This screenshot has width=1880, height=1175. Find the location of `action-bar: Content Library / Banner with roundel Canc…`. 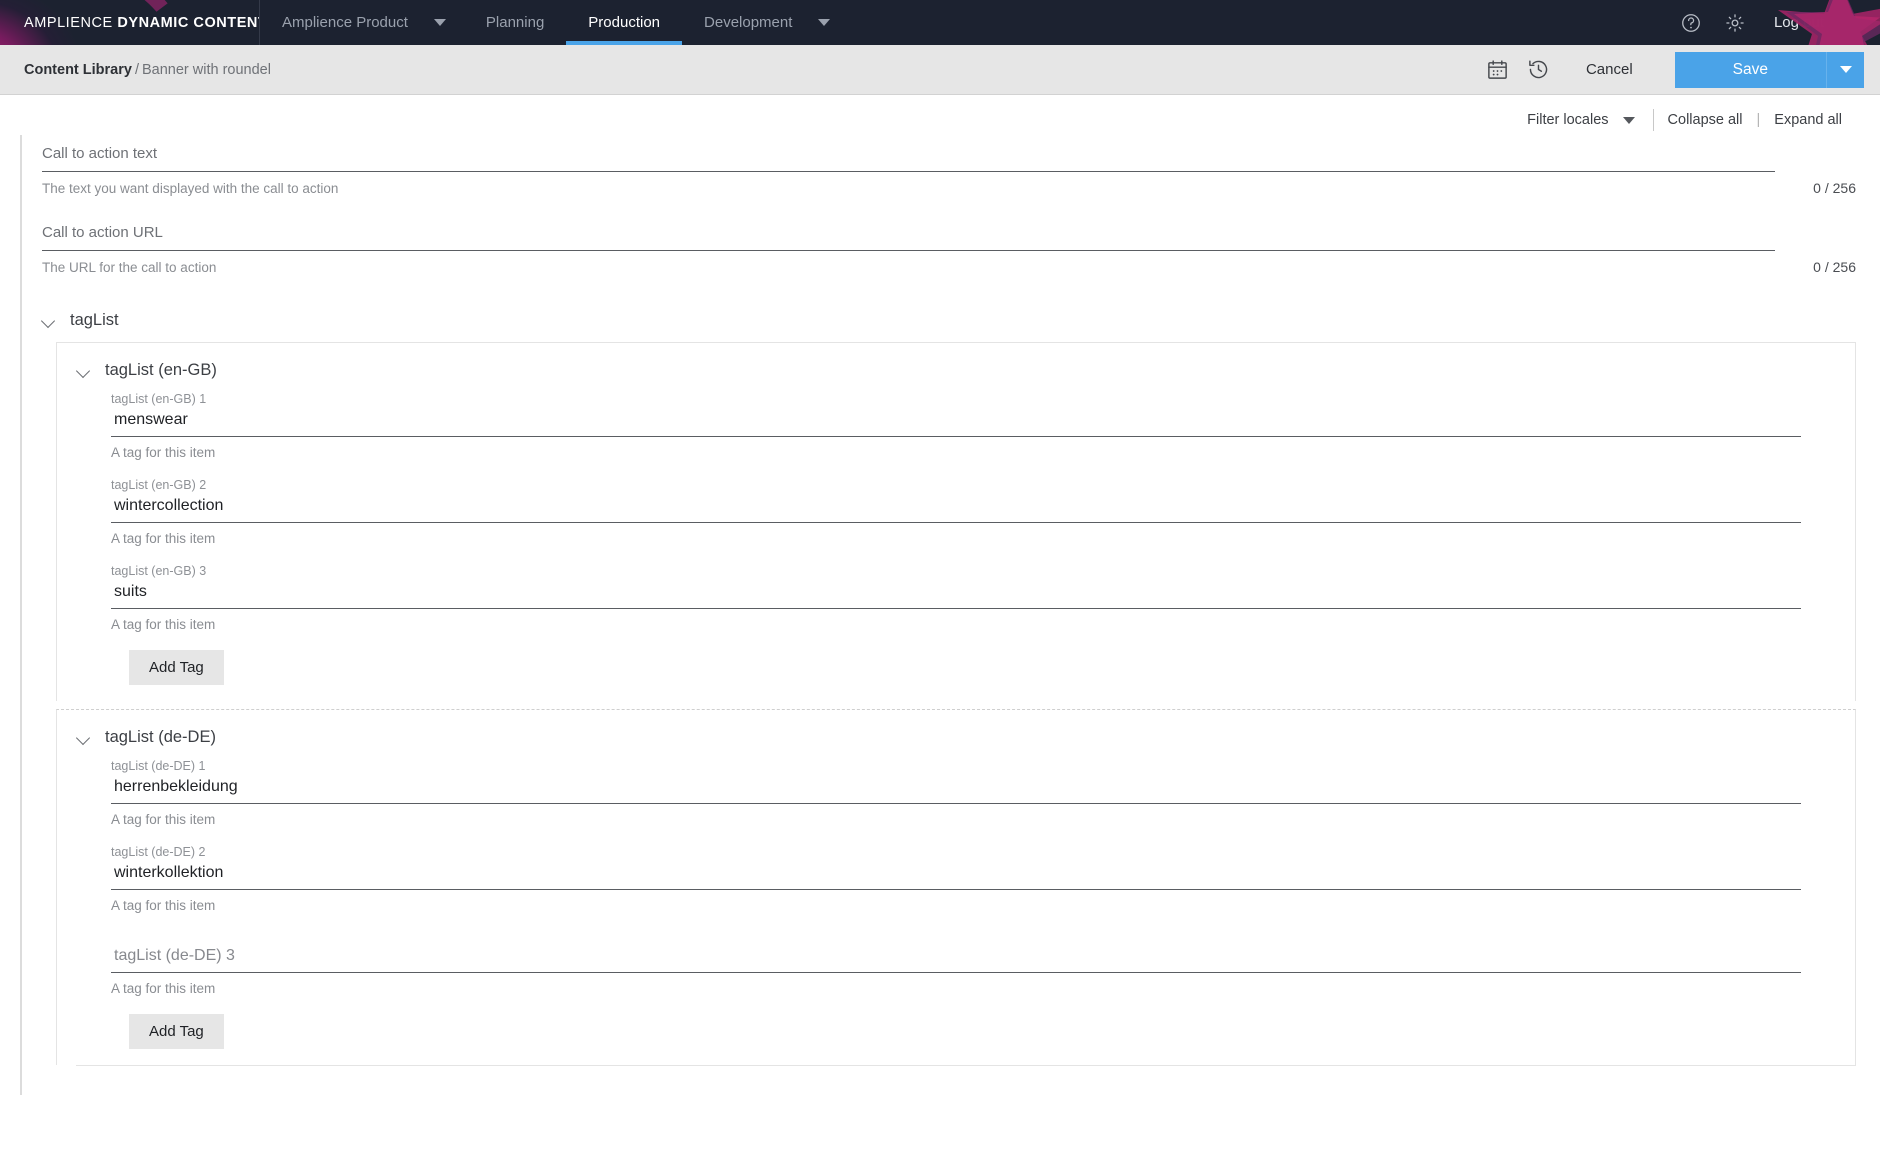

action-bar: Content Library / Banner with roundel Canc… is located at coordinates (940, 70).